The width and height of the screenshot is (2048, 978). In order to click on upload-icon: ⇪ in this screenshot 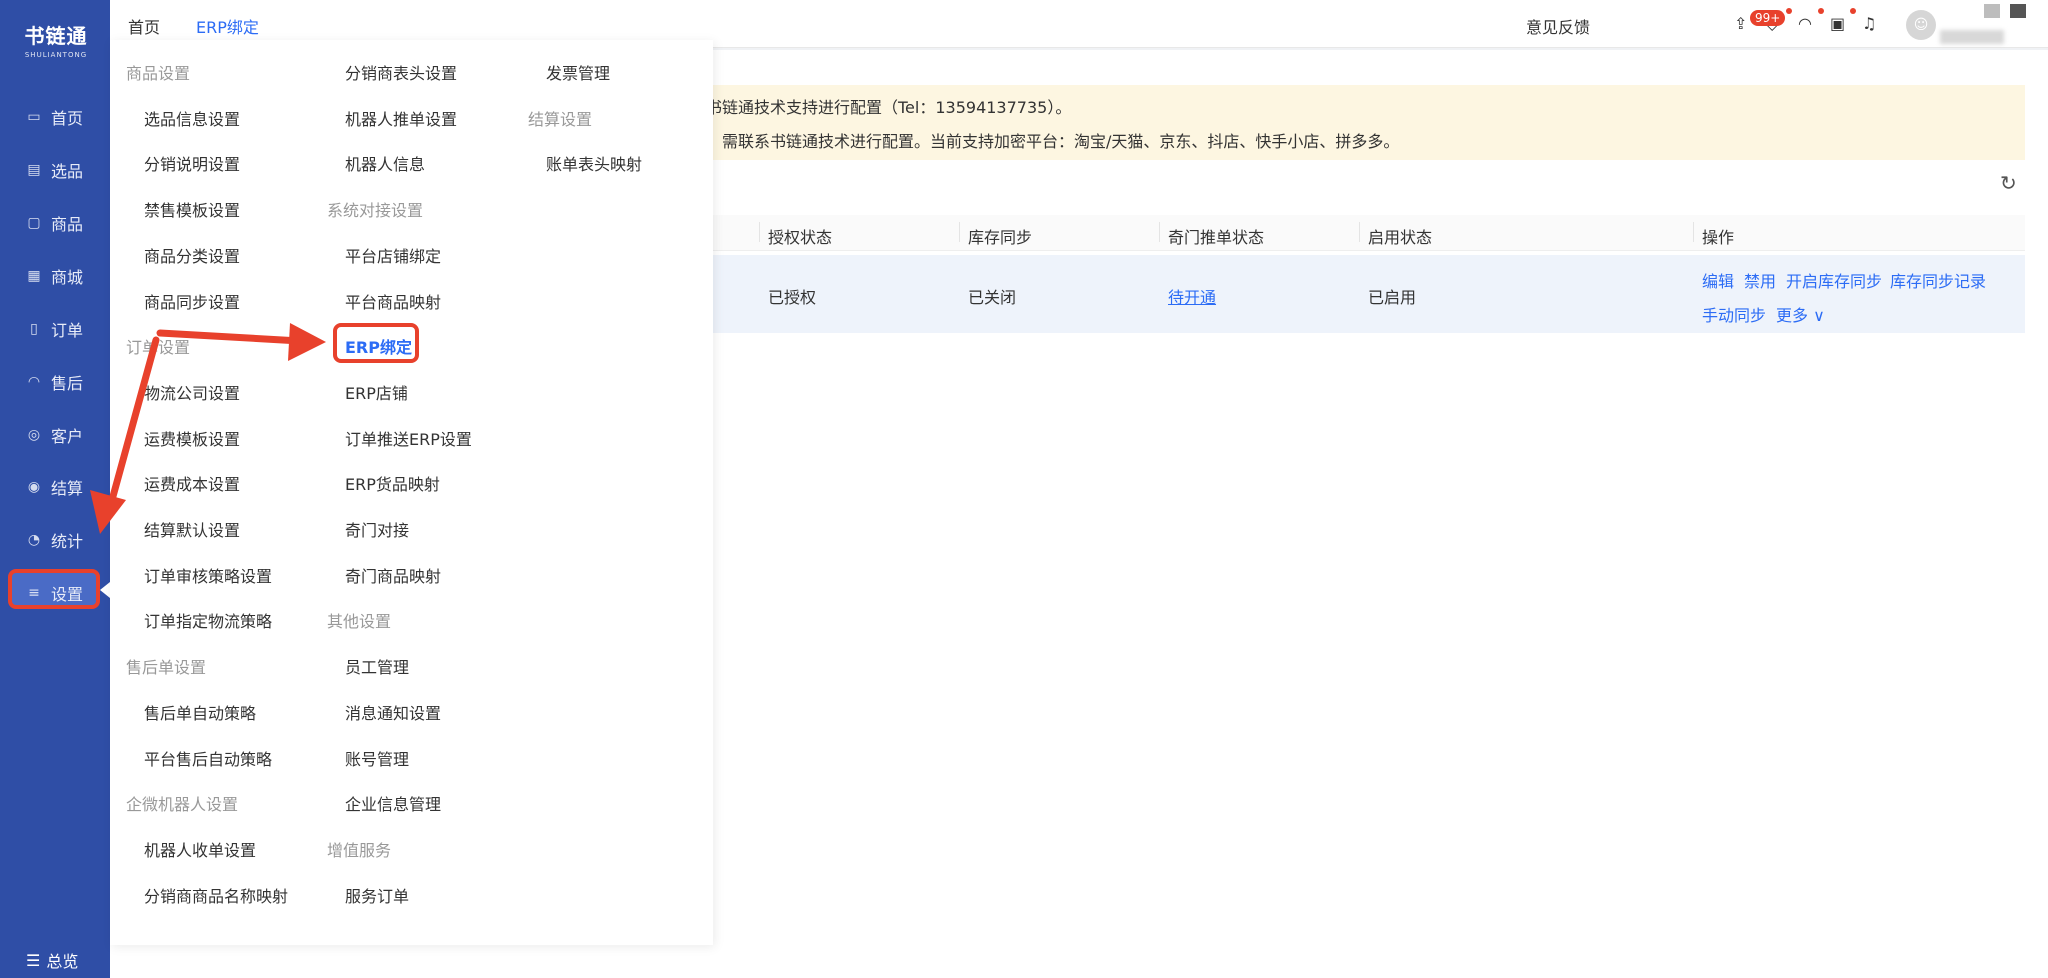, I will do `click(1740, 23)`.